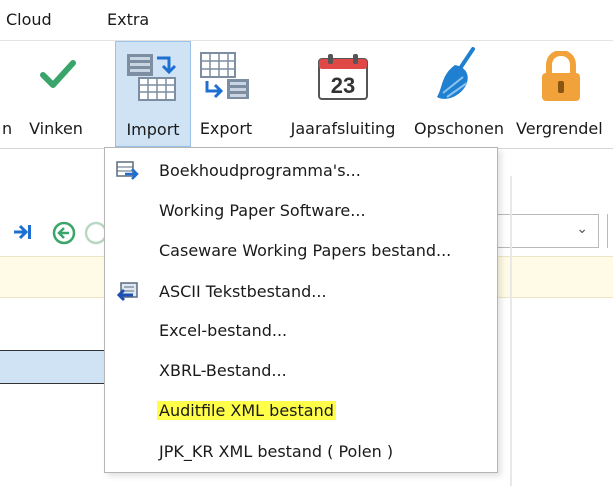 This screenshot has width=613, height=493. Describe the element at coordinates (226, 78) in the screenshot. I see `export-grid-icon` at that location.